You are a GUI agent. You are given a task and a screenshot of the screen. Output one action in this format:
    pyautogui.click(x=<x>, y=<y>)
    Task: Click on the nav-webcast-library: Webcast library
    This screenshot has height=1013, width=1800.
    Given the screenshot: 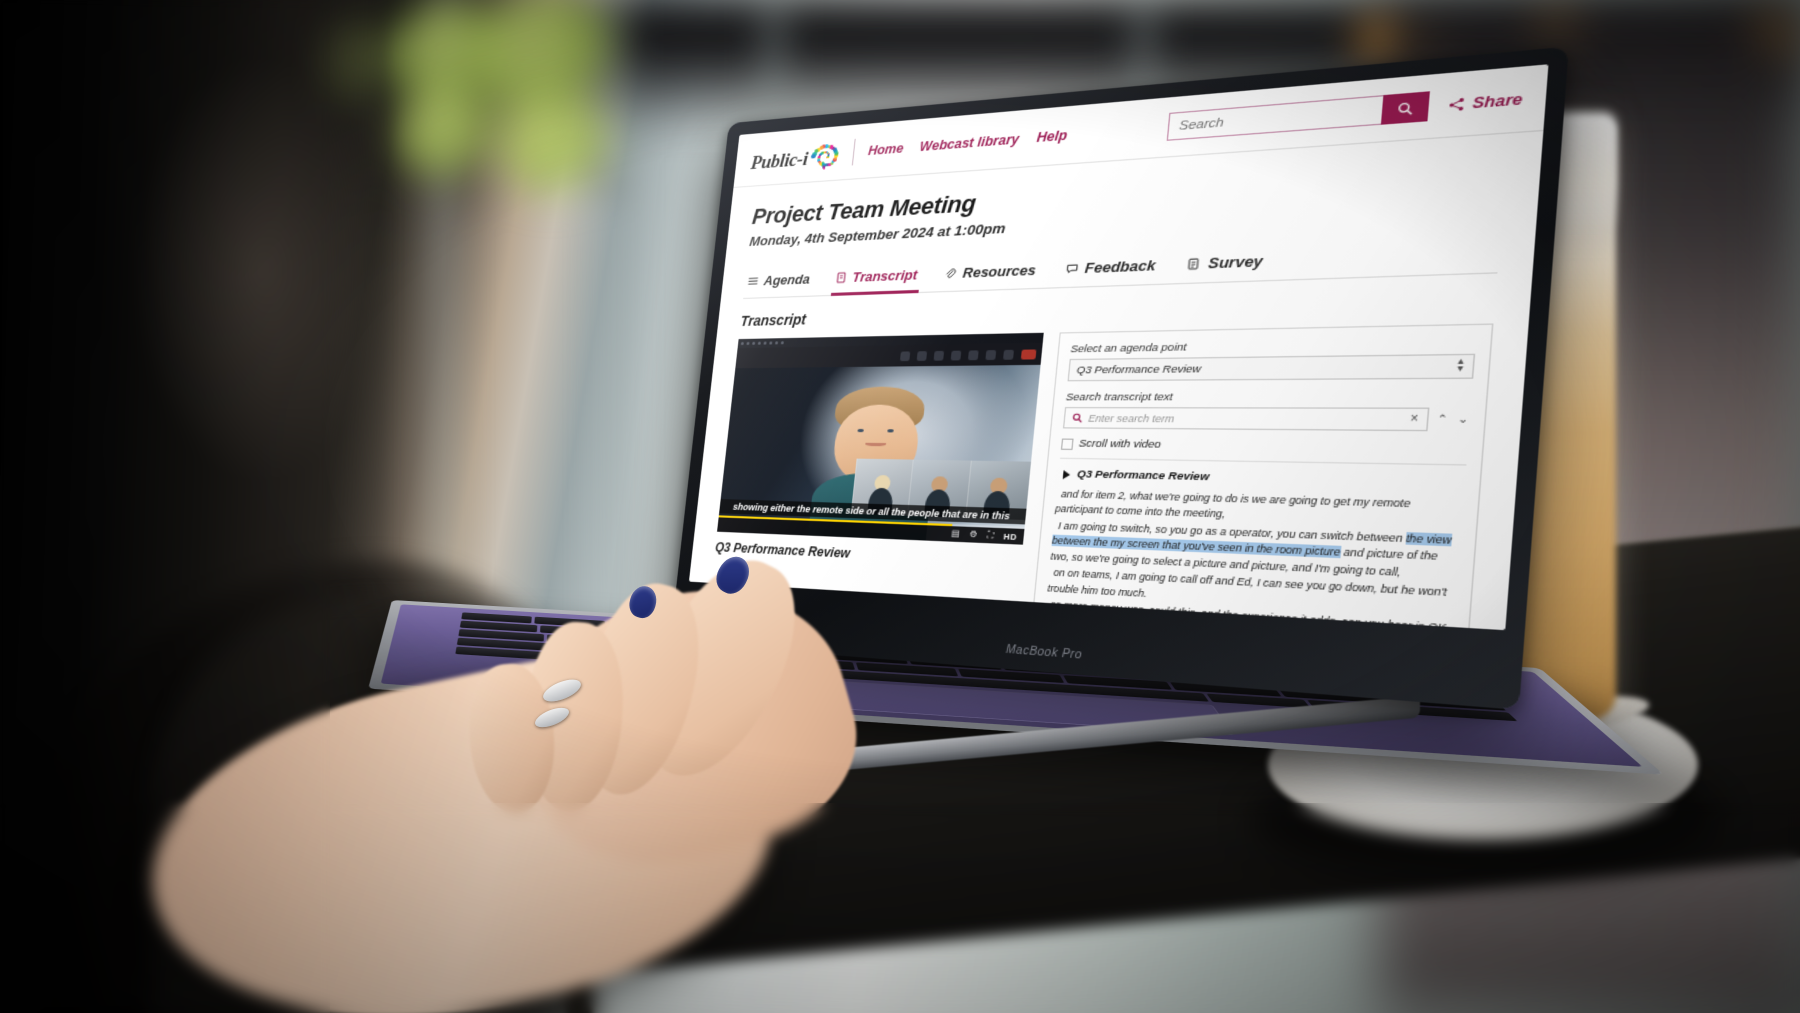 What is the action you would take?
    pyautogui.click(x=969, y=142)
    